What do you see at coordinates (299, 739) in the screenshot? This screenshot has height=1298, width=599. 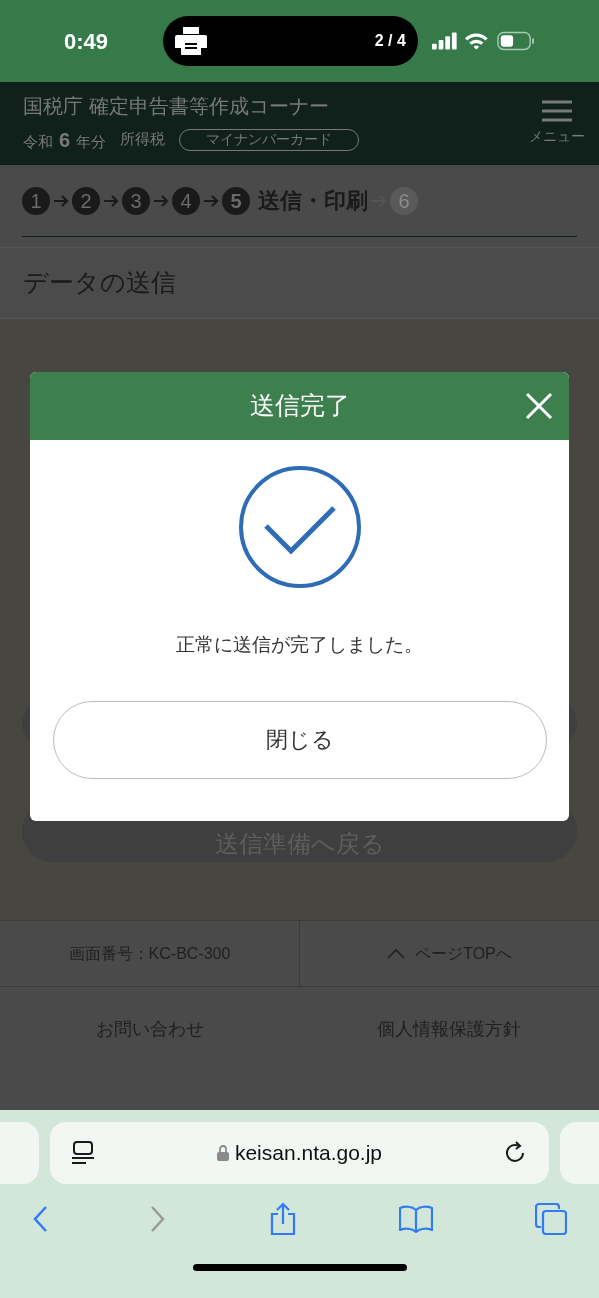 I see `close-dialog-button: 閉じる` at bounding box center [299, 739].